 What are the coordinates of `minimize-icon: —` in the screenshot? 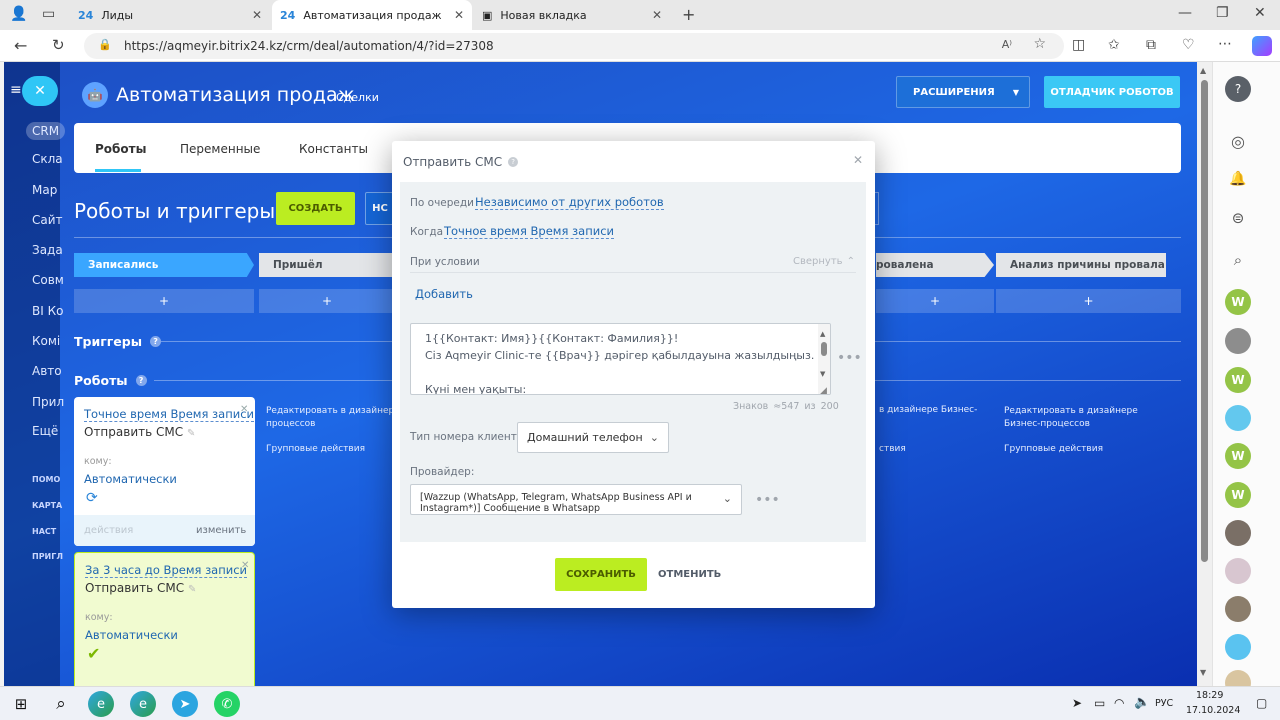 It's located at (1185, 13).